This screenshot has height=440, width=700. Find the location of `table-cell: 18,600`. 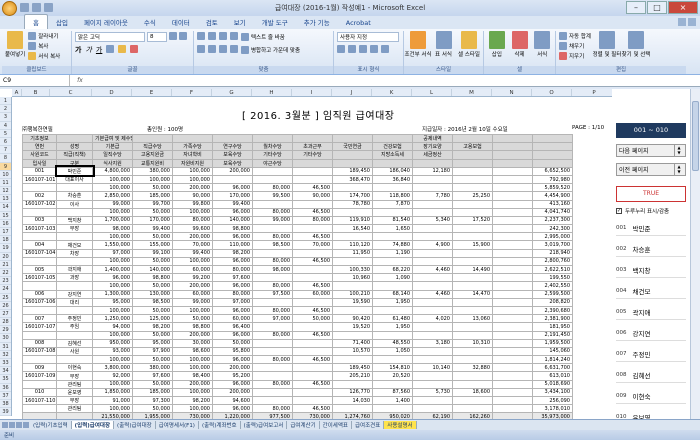

table-cell: 18,600 is located at coordinates (472, 392).